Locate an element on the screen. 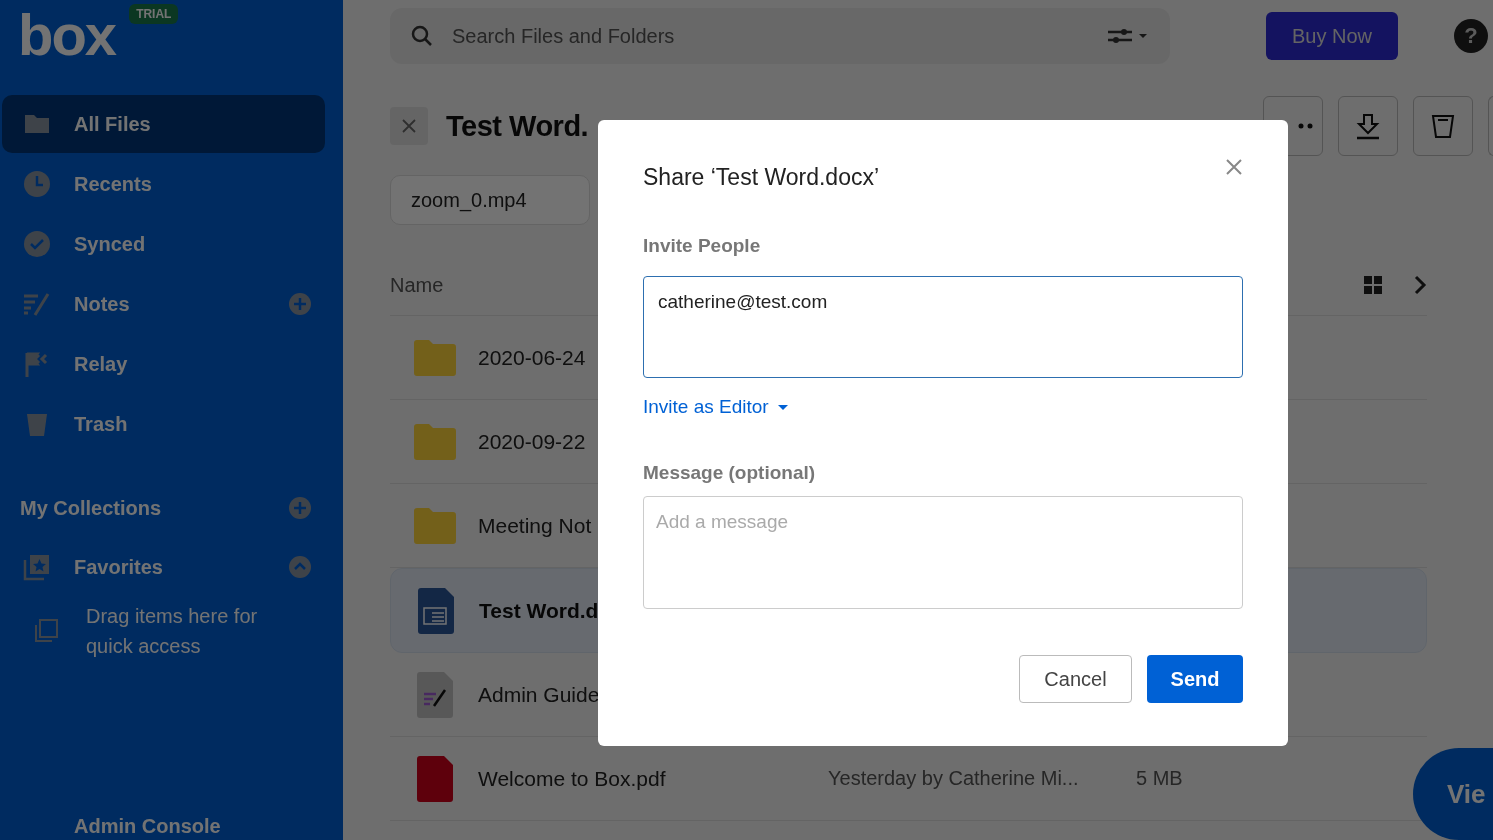  field-label: Message (optional) is located at coordinates (730, 473).